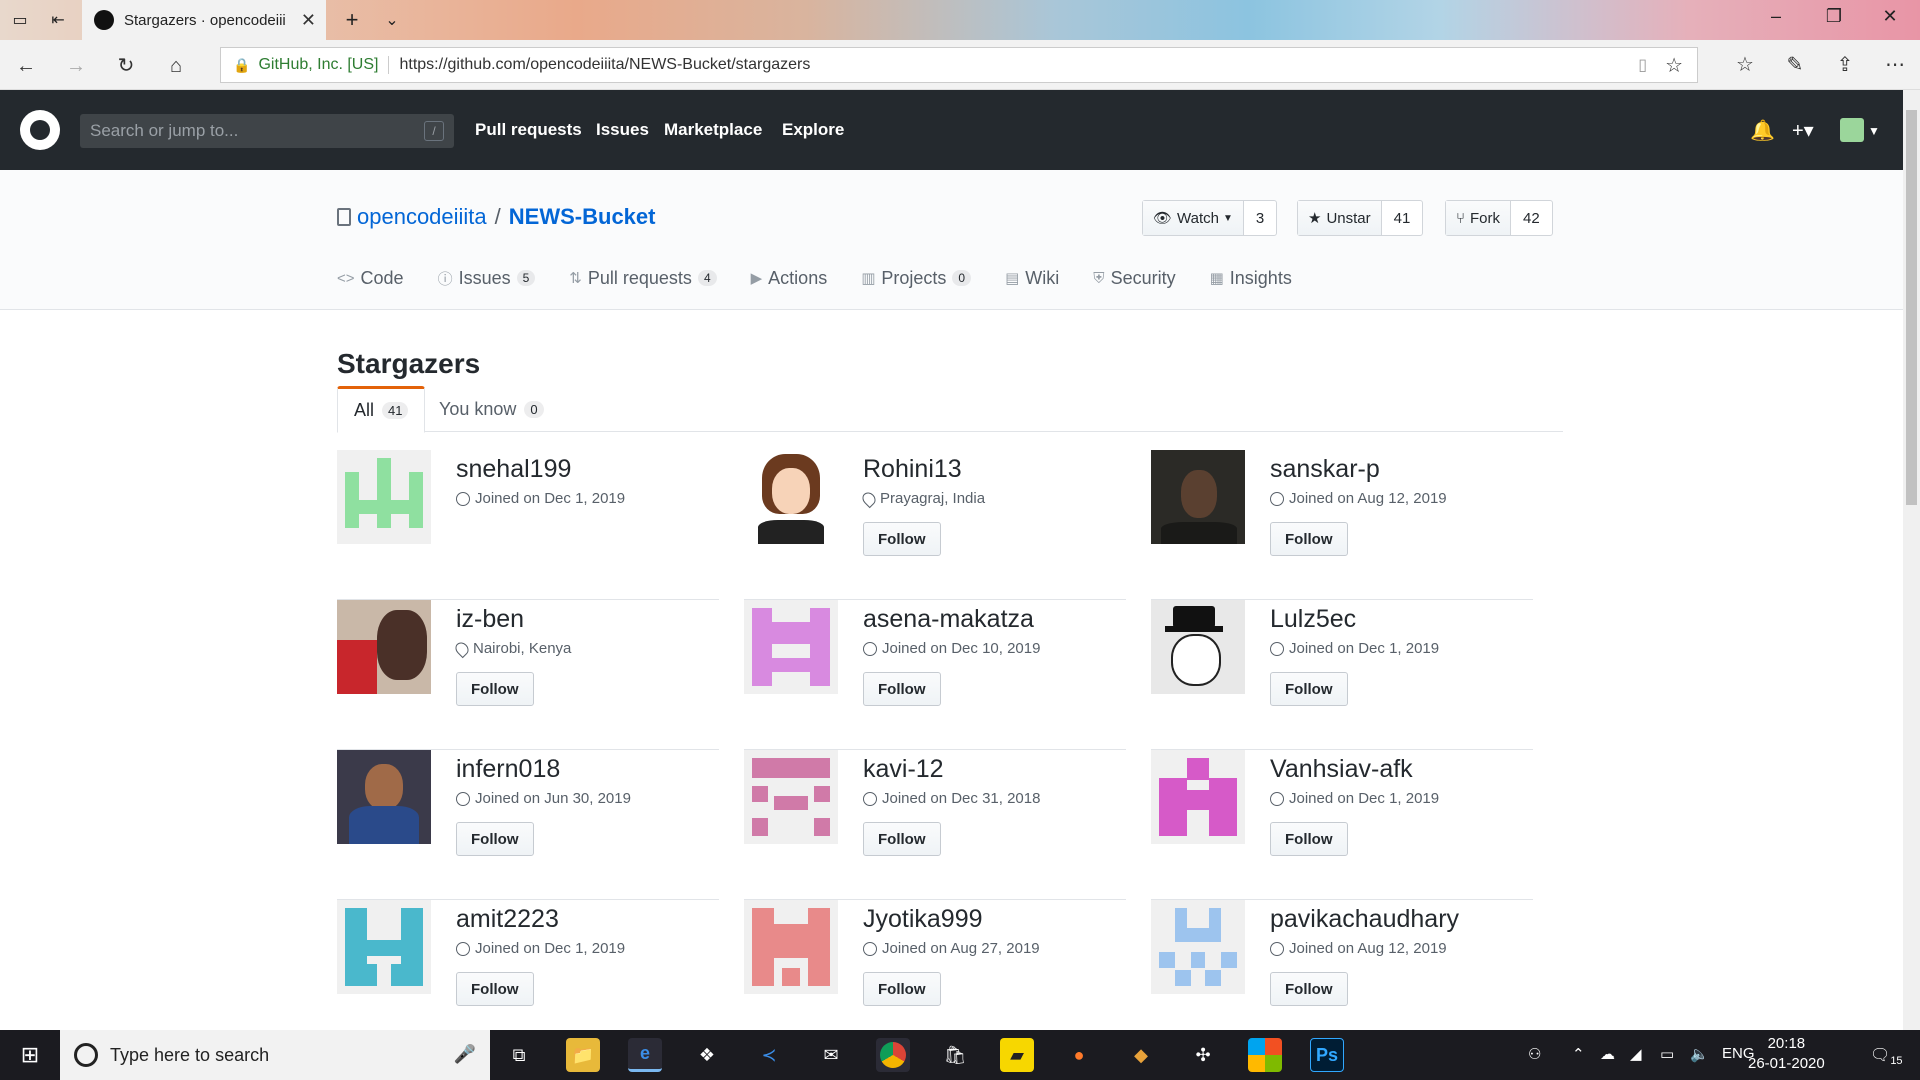  Describe the element at coordinates (422, 217) in the screenshot. I see `repo-owner-link: opencodeiiita` at that location.